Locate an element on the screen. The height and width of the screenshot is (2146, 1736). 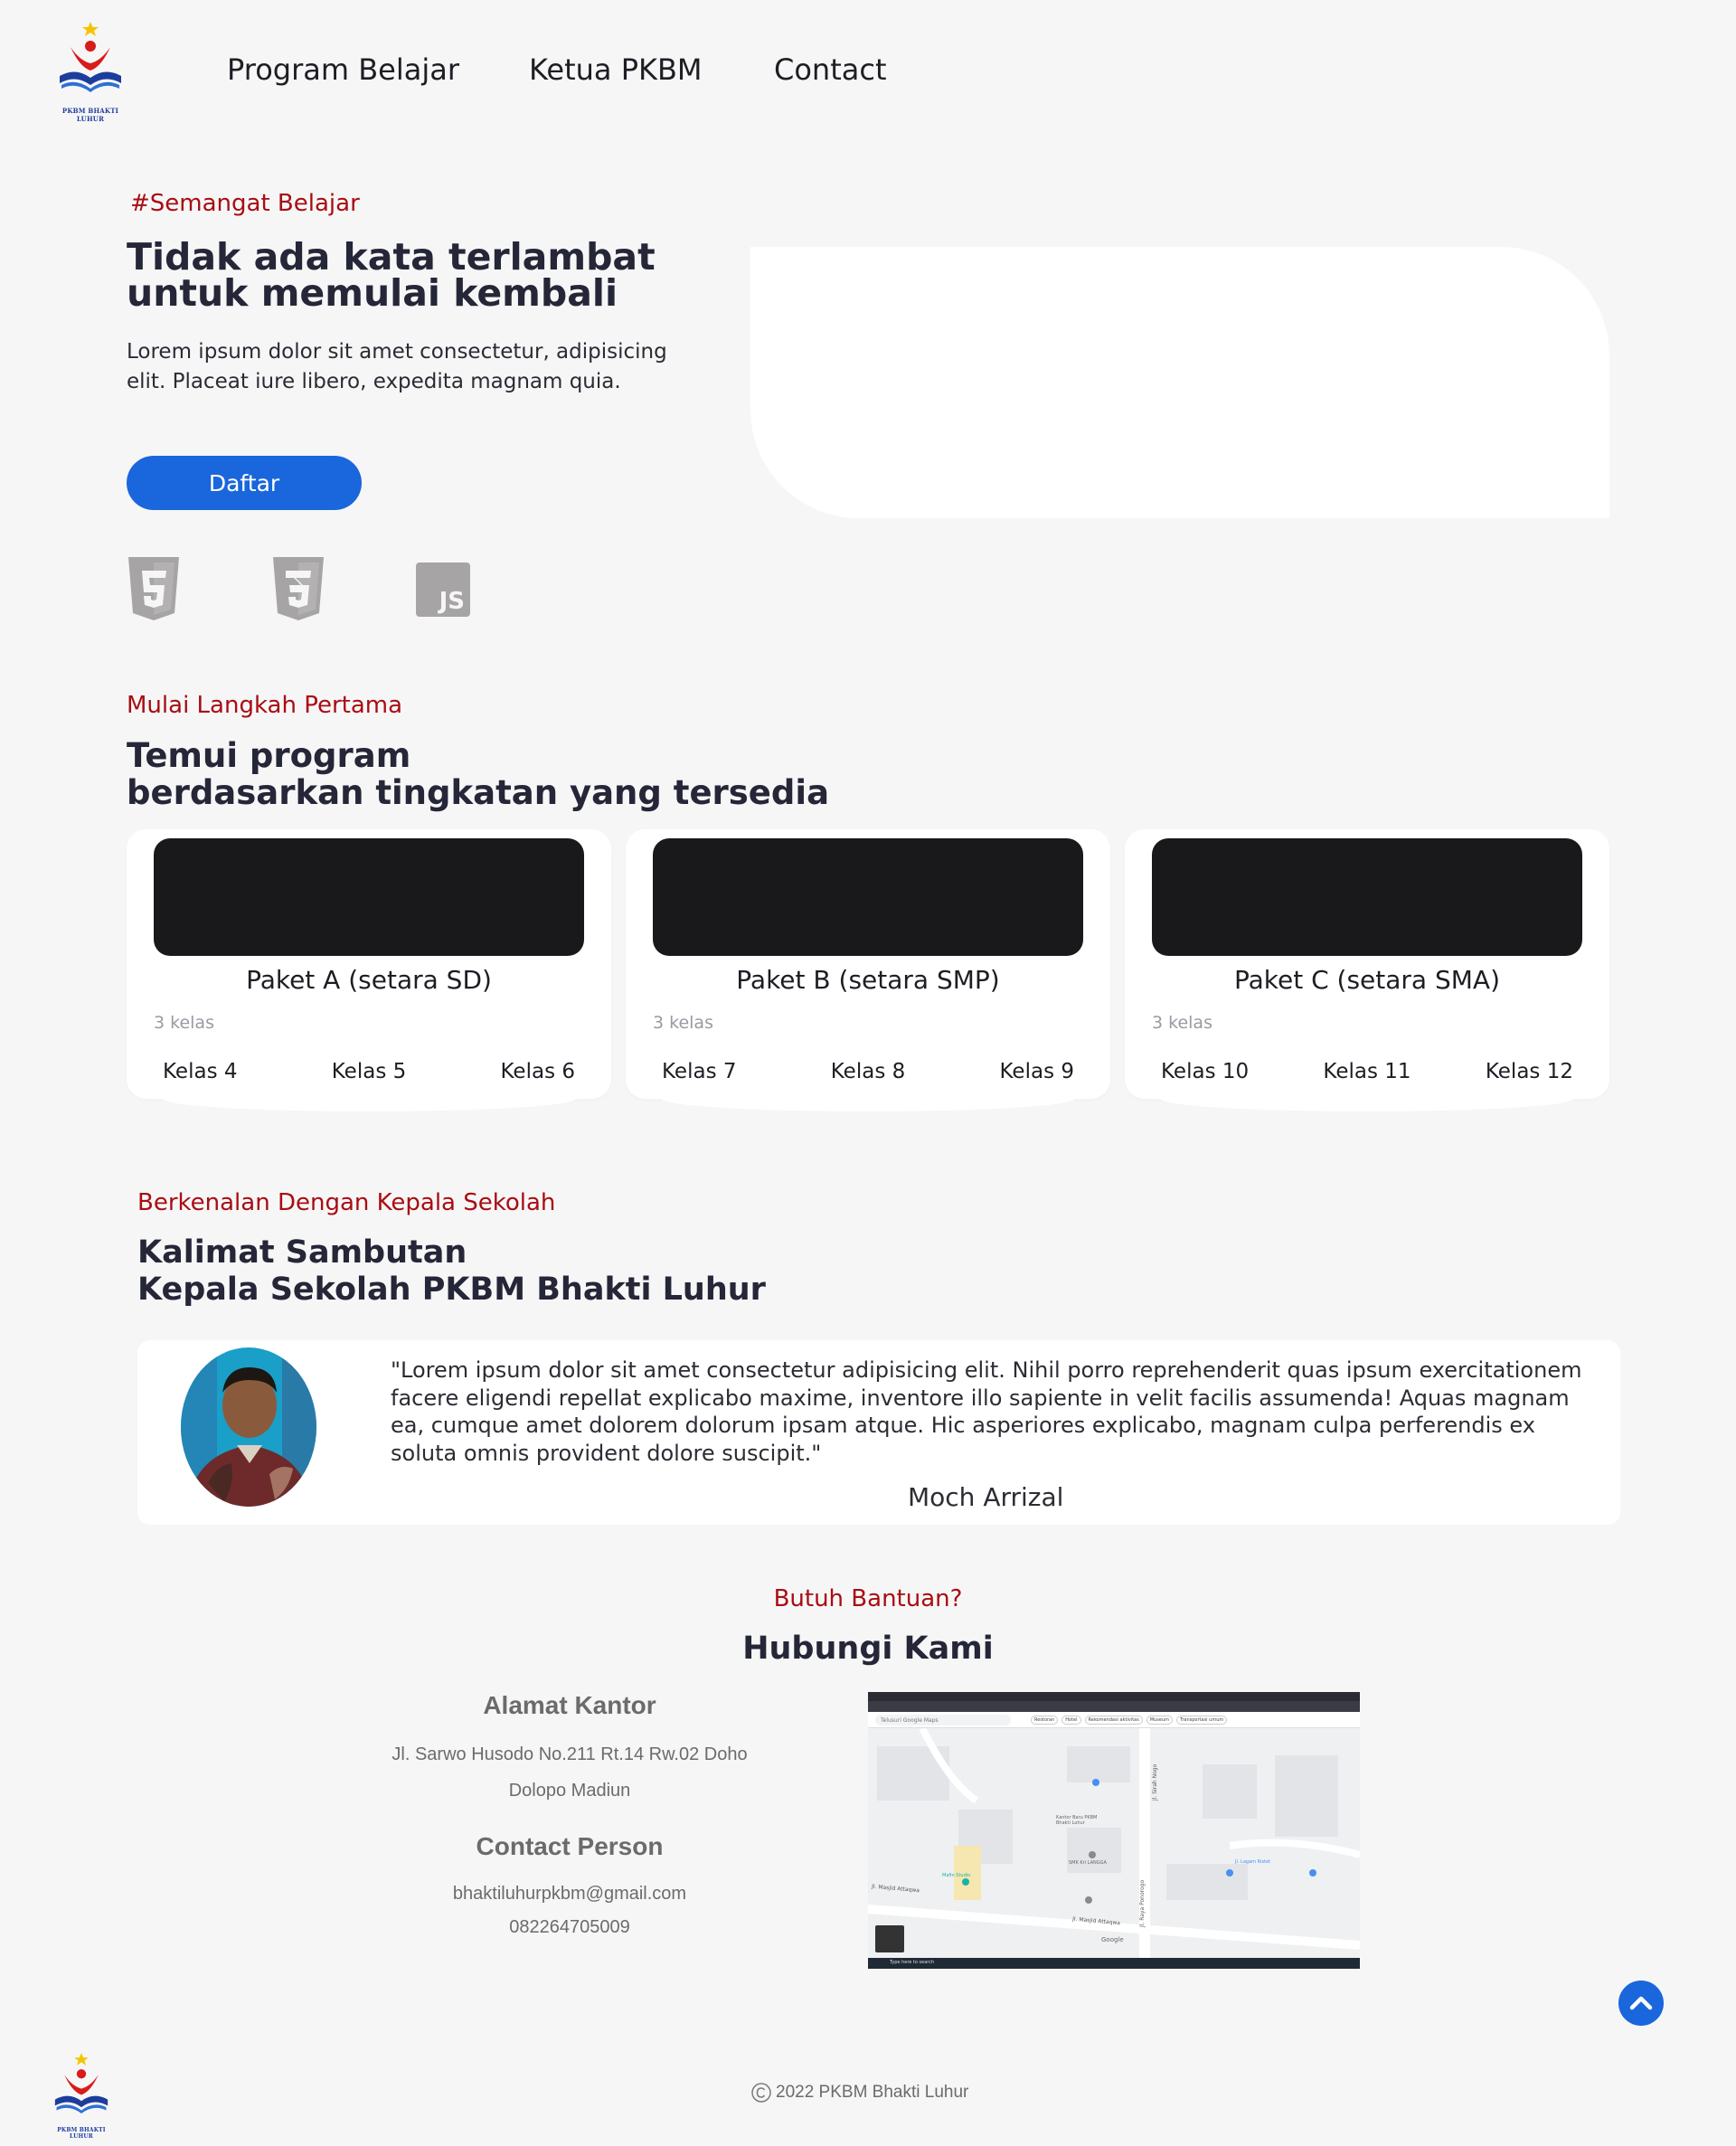
headmaster-title-line1: Kalimat Sambutan is located at coordinates (302, 1253).